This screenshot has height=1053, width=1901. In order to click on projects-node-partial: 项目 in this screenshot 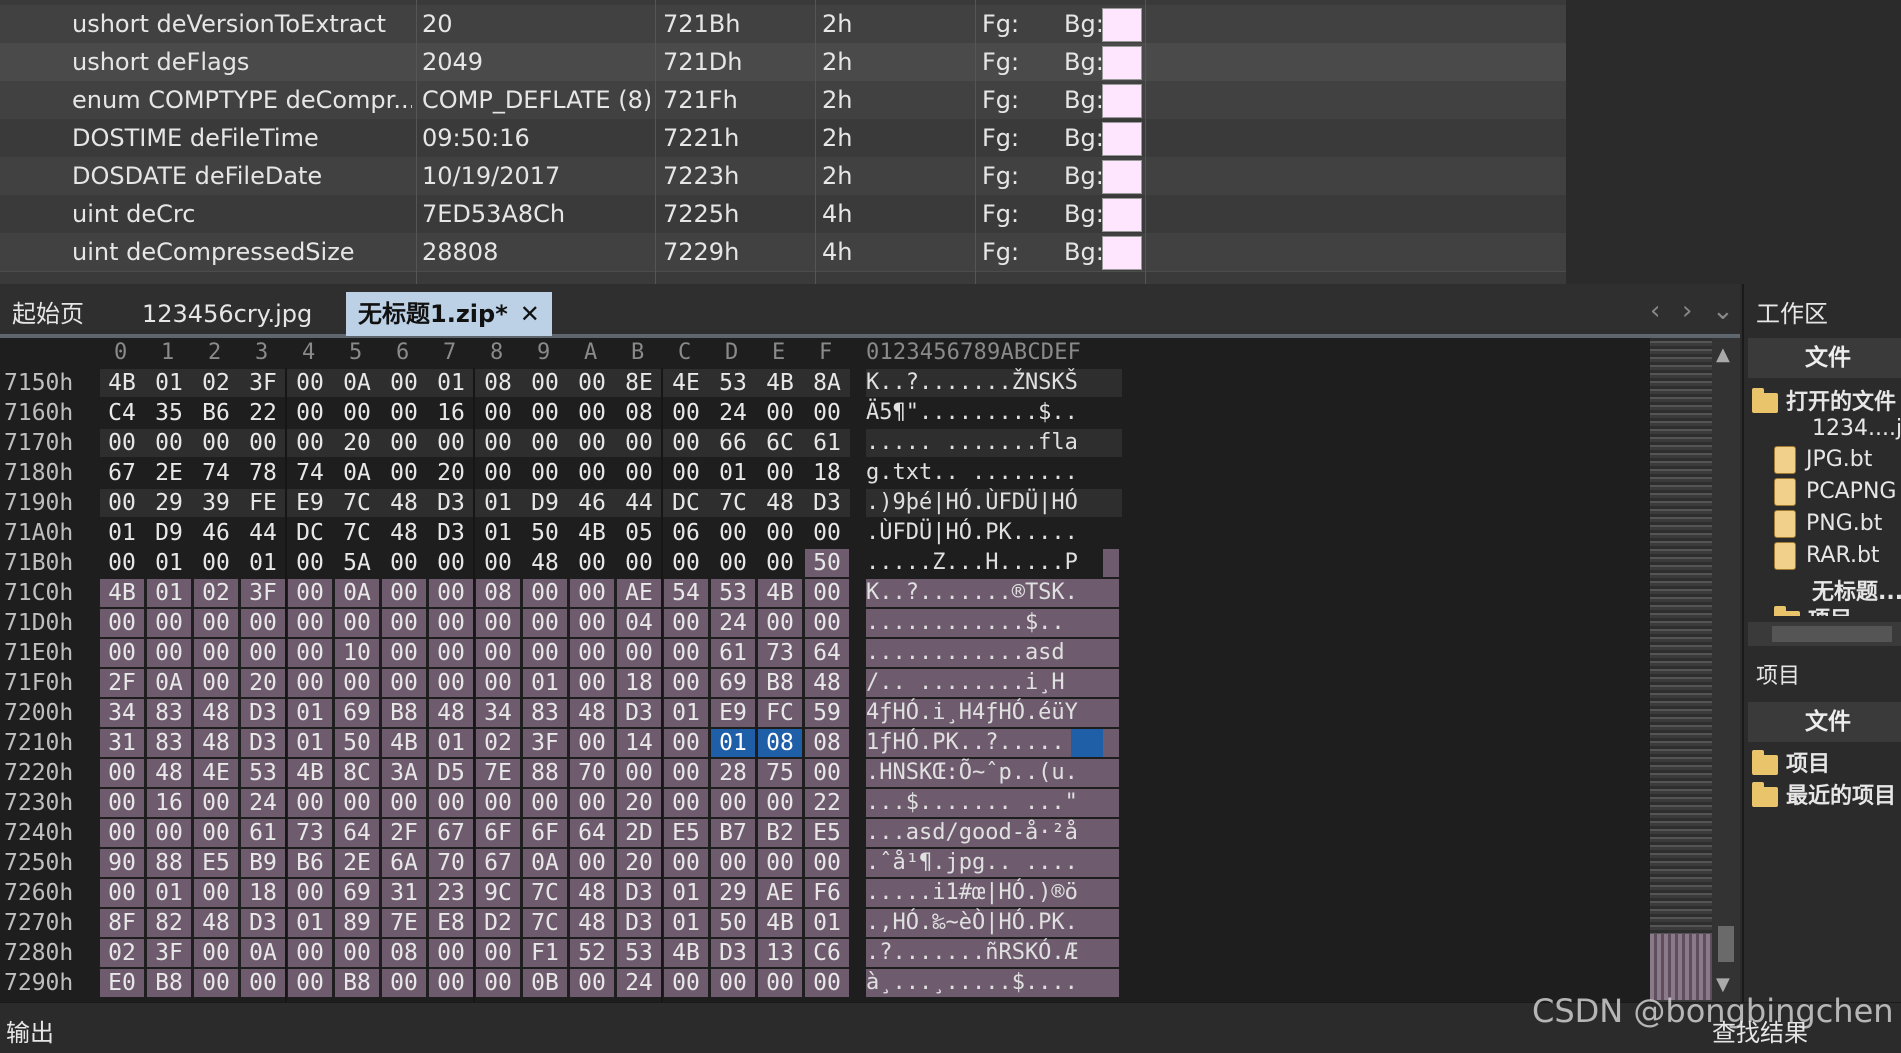, I will do `click(1813, 609)`.